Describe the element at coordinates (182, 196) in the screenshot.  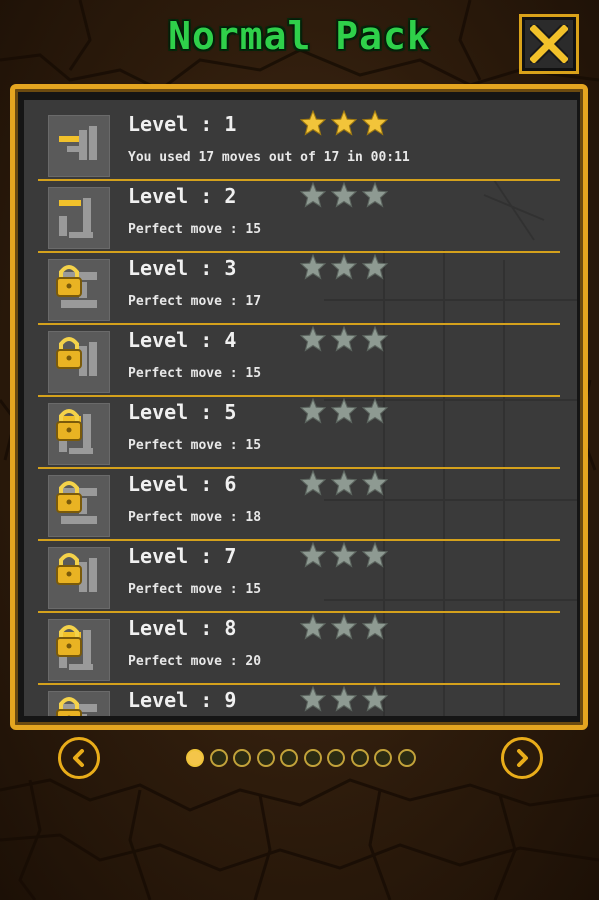
I see `level-label: Level : 2` at that location.